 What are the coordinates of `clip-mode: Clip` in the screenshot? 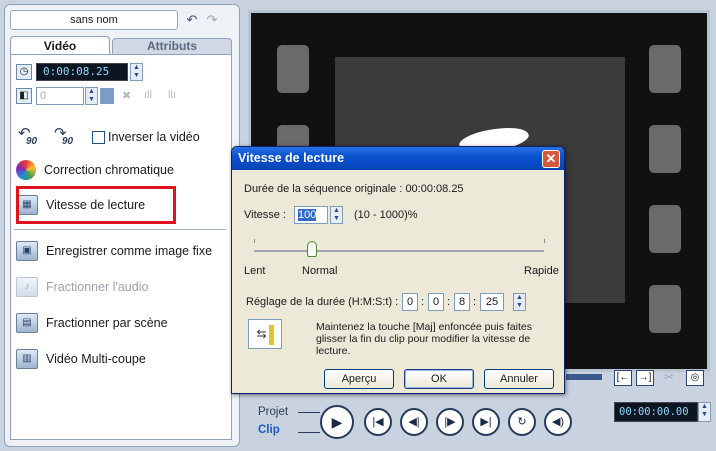 It's located at (269, 430).